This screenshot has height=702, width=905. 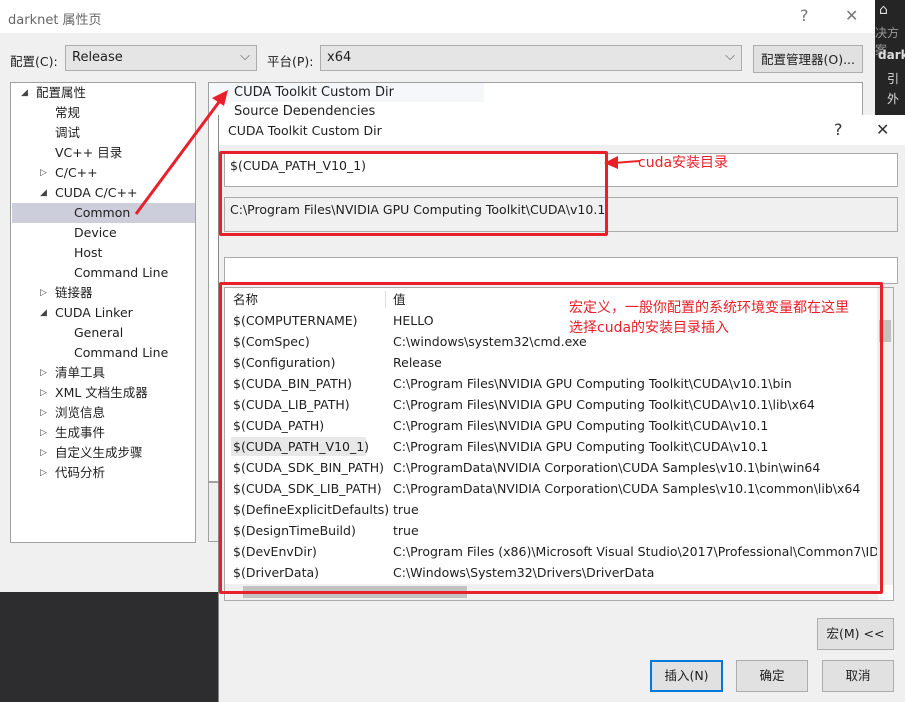 I want to click on red-arrow-to-grid, so click(x=181, y=152).